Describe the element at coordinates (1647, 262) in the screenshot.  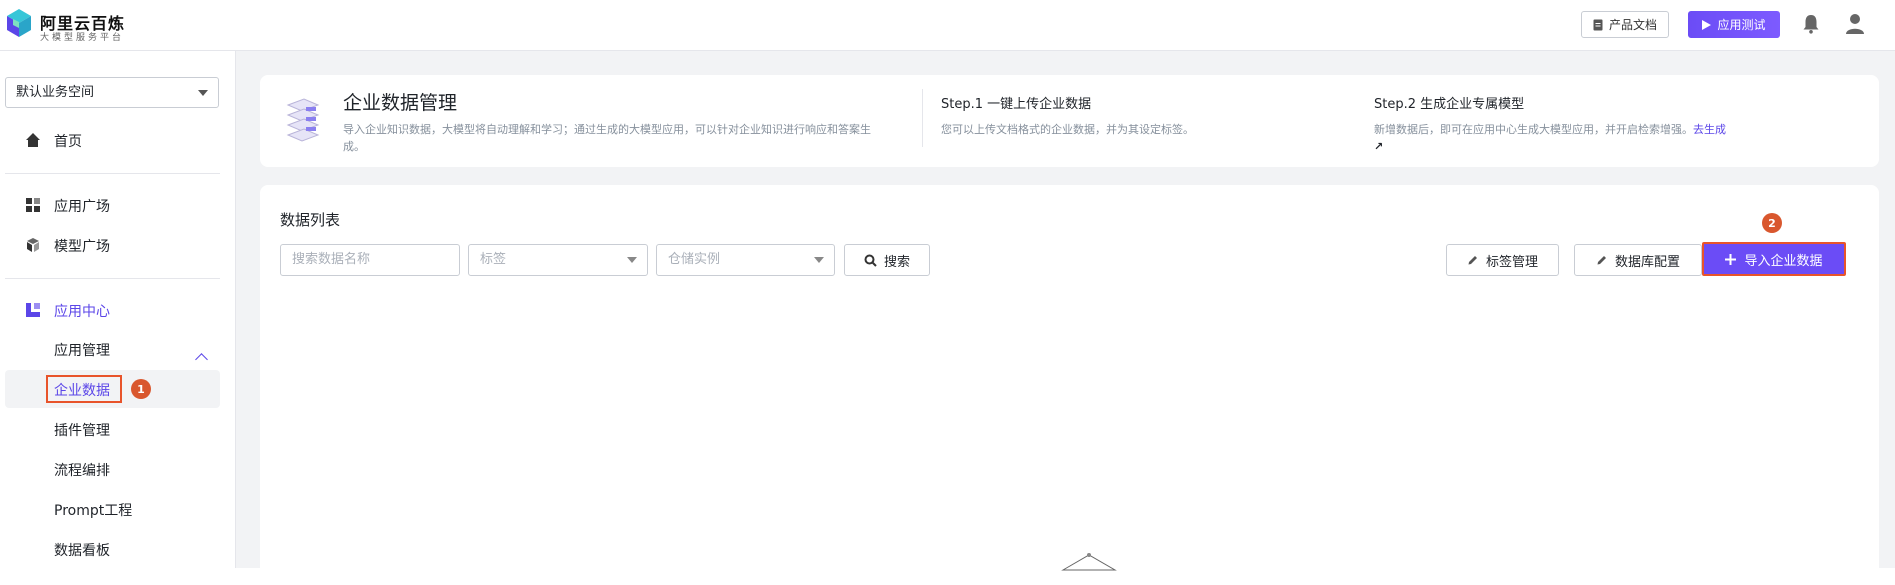
I see `db-config-label: 数据库配置` at that location.